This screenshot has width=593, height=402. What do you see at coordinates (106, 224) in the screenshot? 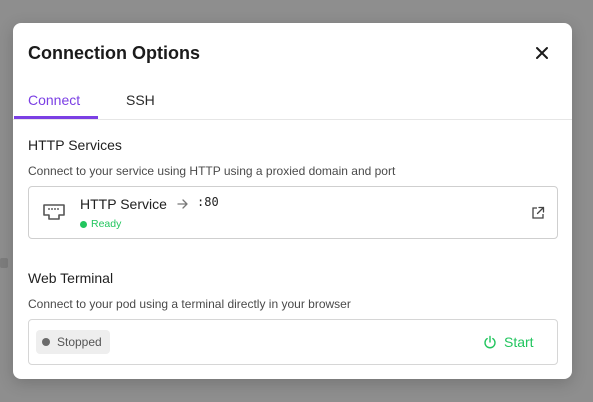
I see `service-status: Ready` at bounding box center [106, 224].